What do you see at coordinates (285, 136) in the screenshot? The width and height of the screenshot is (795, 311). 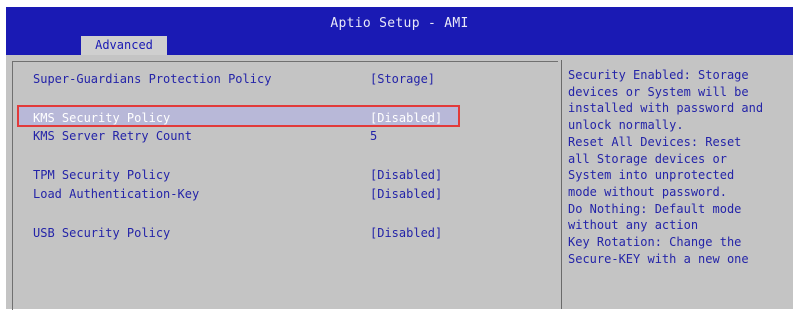 I see `setting-row-kms-retry-count: KMS Server Retry Count 5` at bounding box center [285, 136].